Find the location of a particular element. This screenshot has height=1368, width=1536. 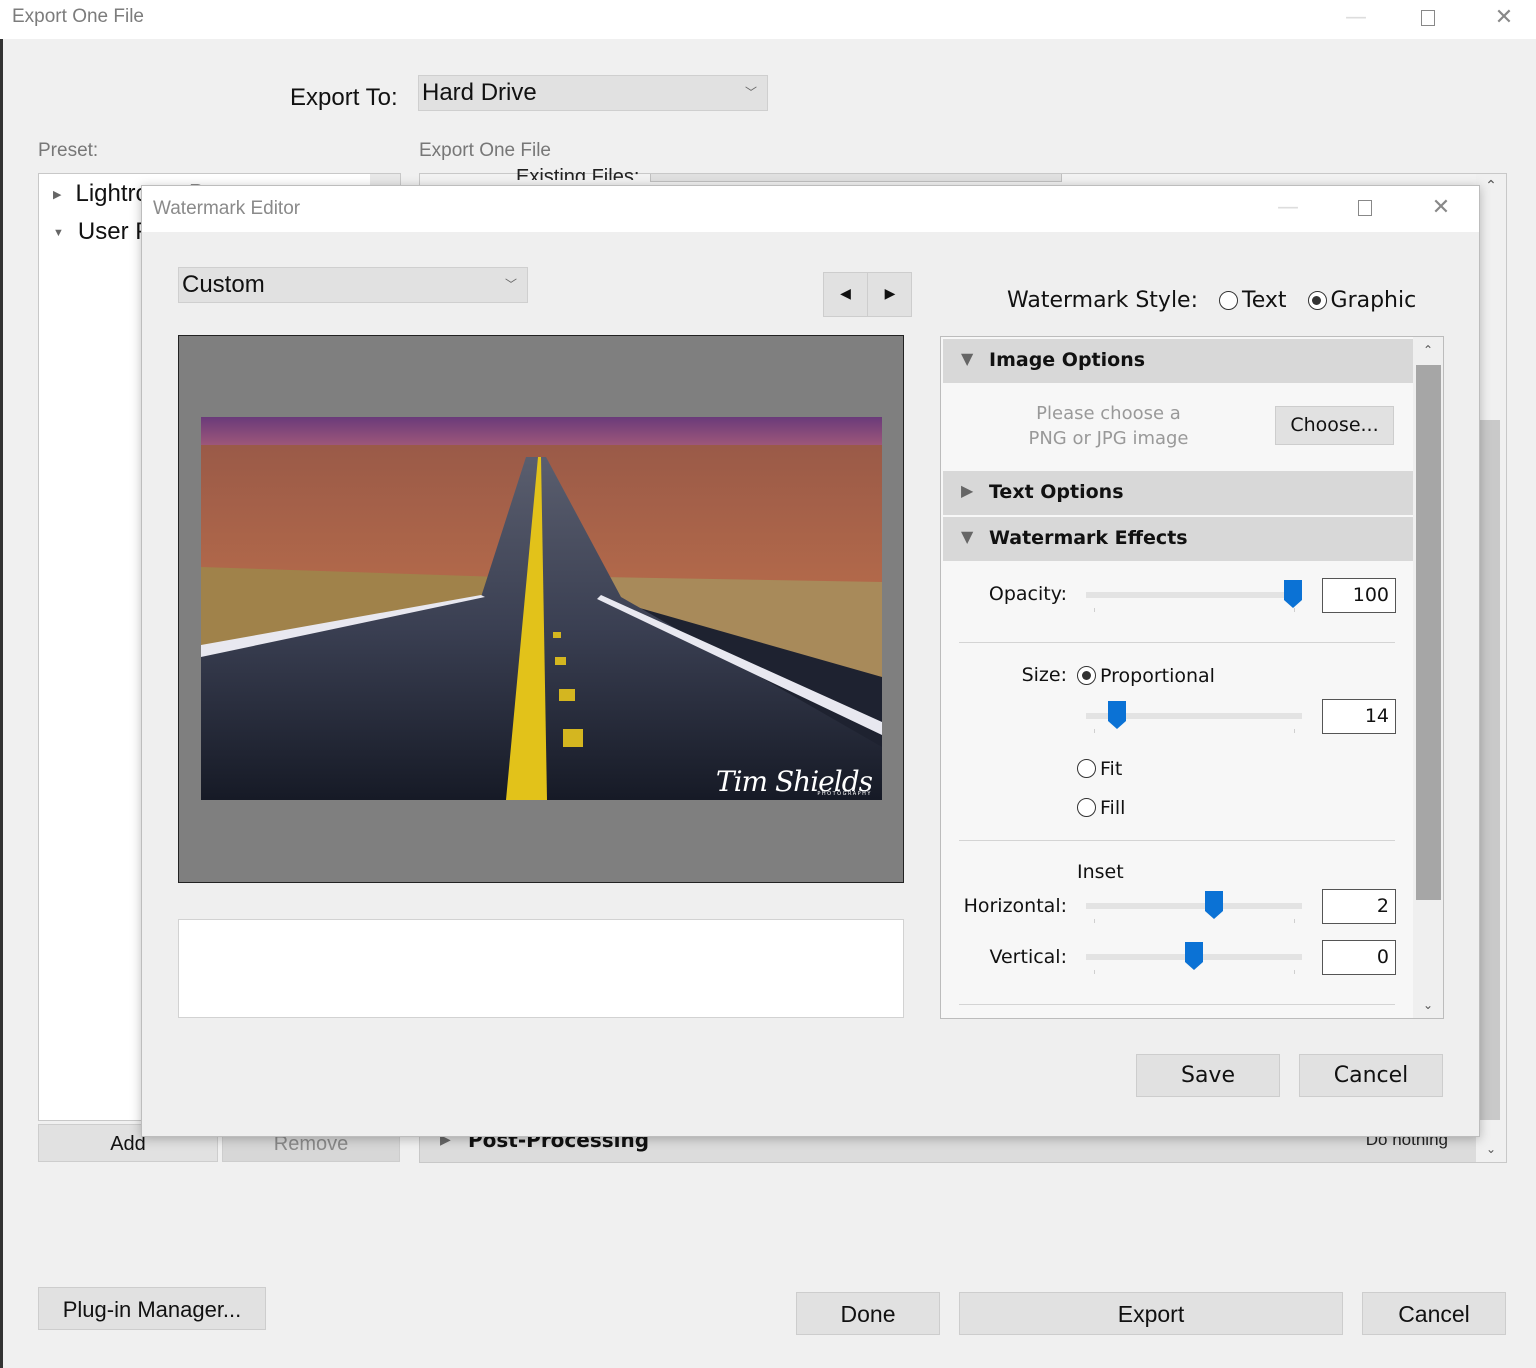

preview-photo: Tim Shields PHOTOGRAPHY is located at coordinates (541, 608).